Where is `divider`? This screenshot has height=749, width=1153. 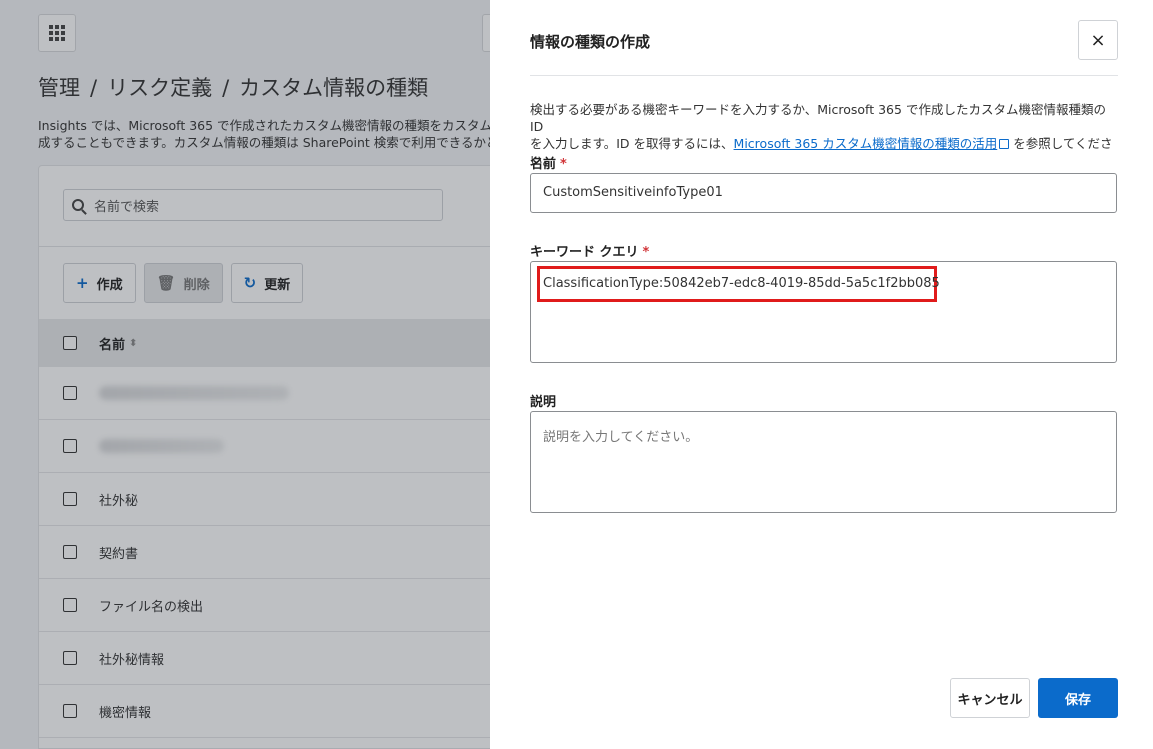 divider is located at coordinates (824, 75).